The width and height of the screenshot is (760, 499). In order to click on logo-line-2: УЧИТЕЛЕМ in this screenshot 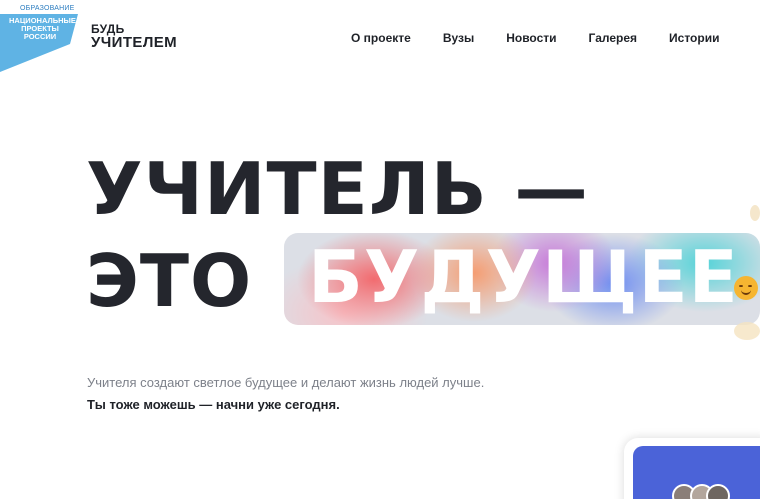, I will do `click(134, 42)`.